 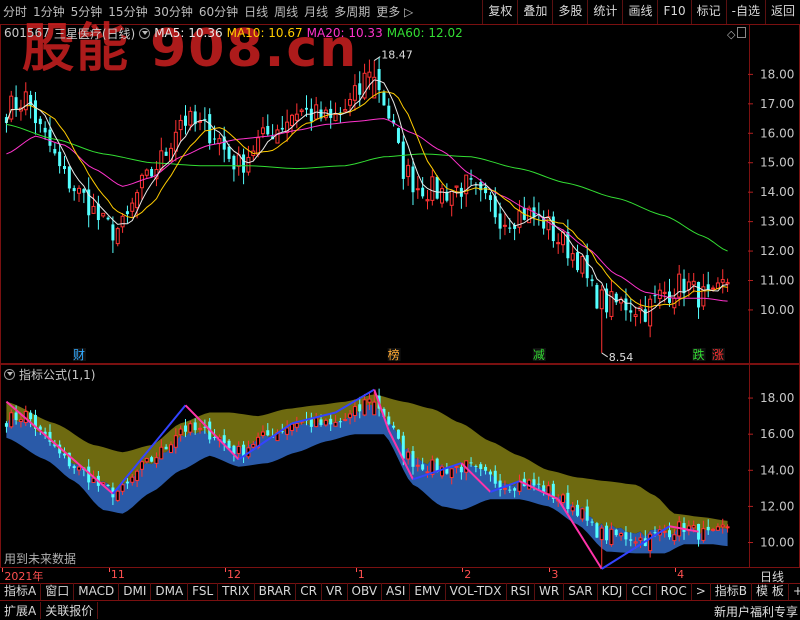 I want to click on indicator-tab-22: 模 板, so click(x=770, y=591).